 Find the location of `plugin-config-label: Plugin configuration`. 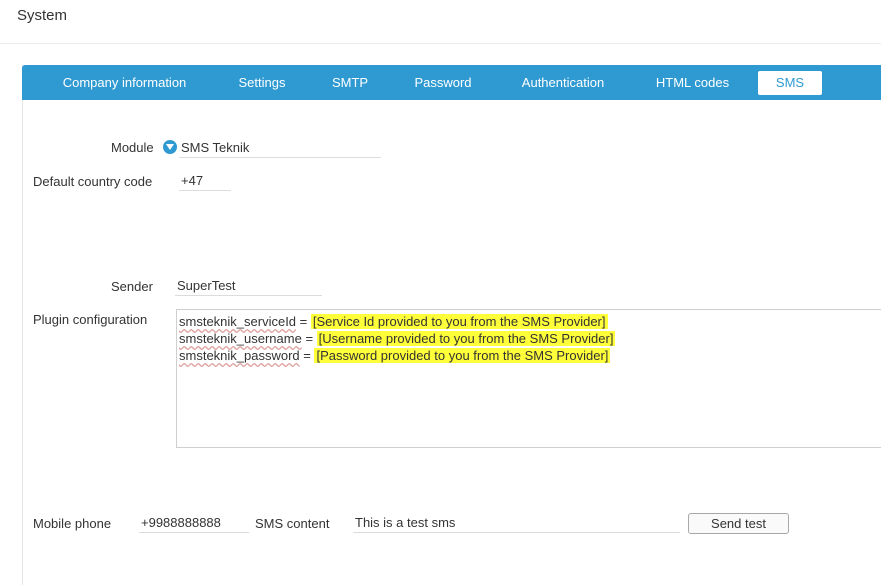

plugin-config-label: Plugin configuration is located at coordinates (90, 319).